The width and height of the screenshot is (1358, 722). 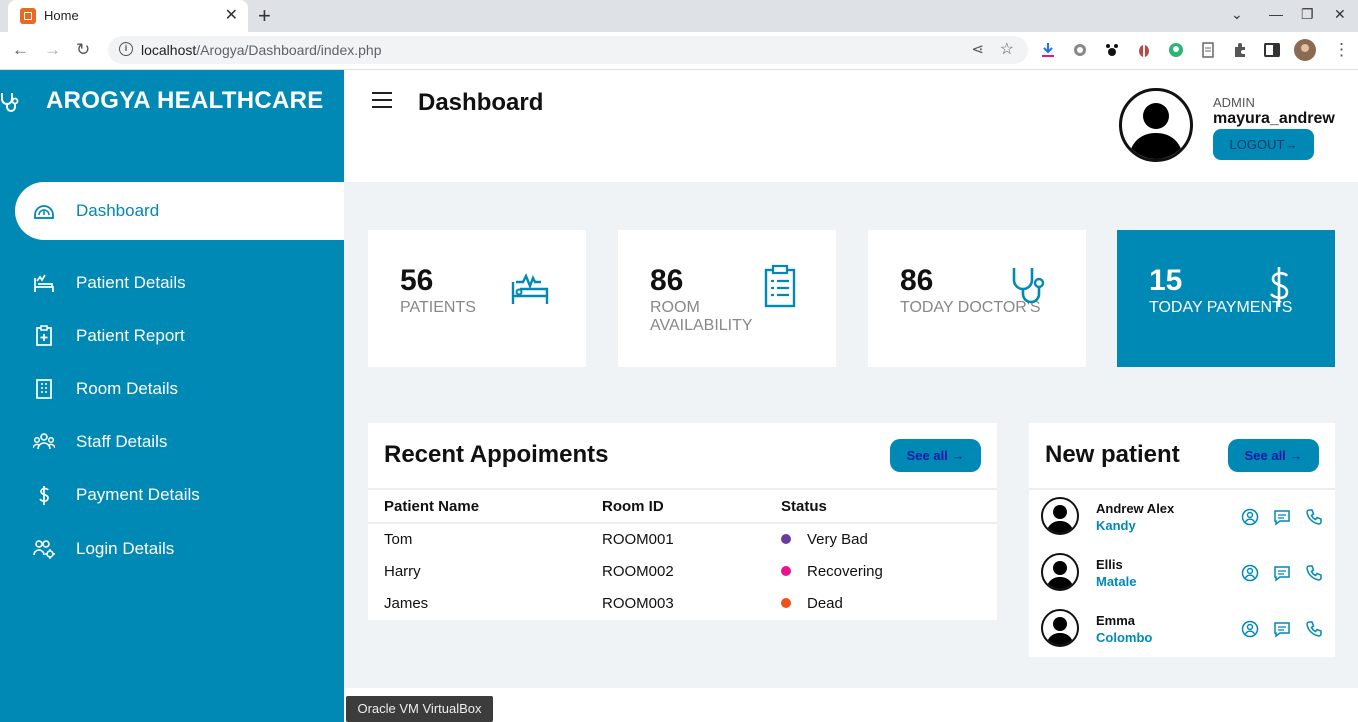 What do you see at coordinates (1274, 118) in the screenshot?
I see `username: mayura_andrew` at bounding box center [1274, 118].